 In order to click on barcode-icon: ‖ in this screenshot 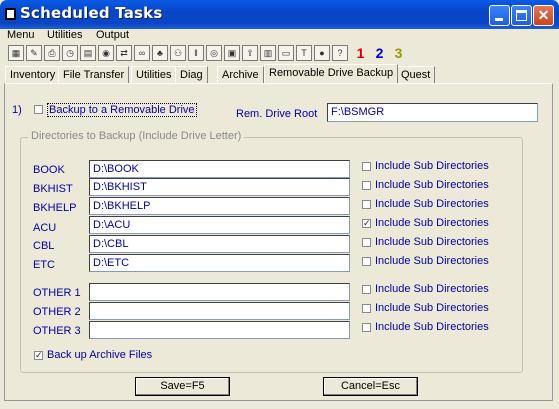, I will do `click(196, 53)`.